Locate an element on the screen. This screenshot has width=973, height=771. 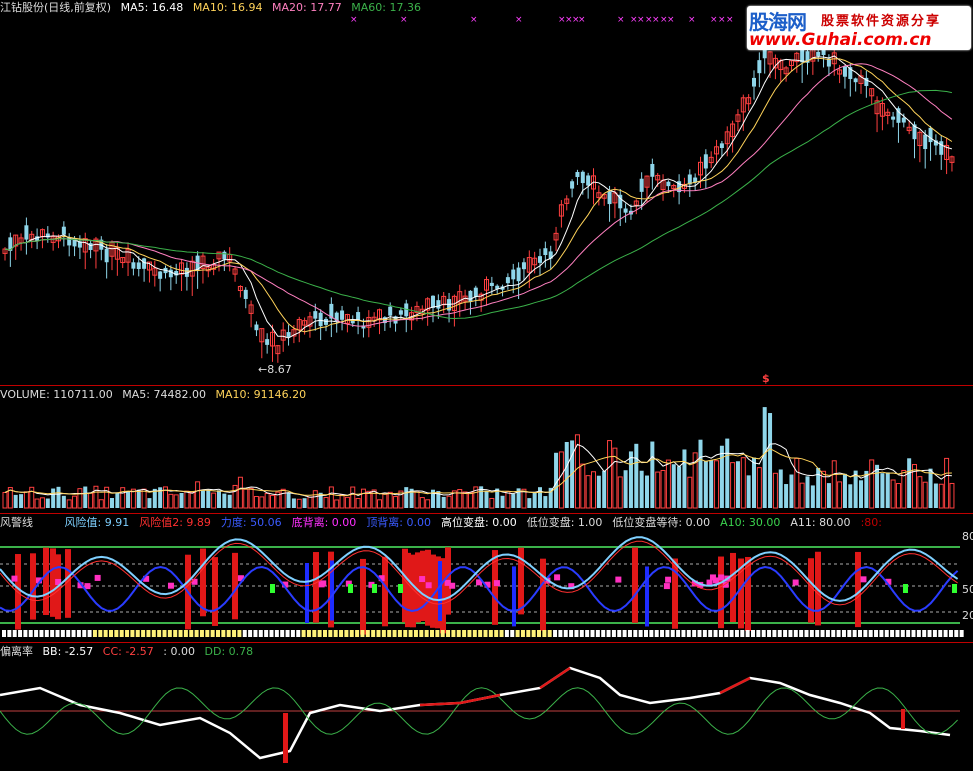
watermark-slogan: 股票软件资源分享 is located at coordinates (881, 21).